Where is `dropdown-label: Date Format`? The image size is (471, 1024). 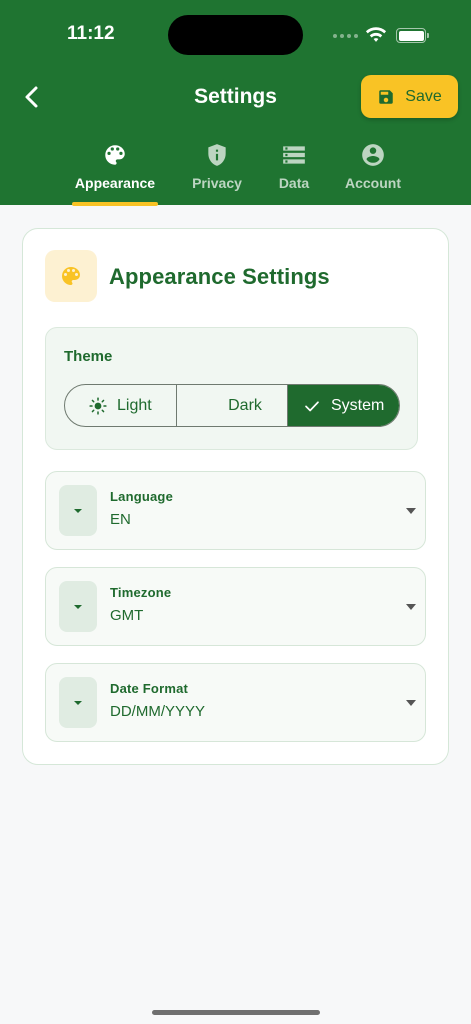
dropdown-label: Date Format is located at coordinates (149, 688).